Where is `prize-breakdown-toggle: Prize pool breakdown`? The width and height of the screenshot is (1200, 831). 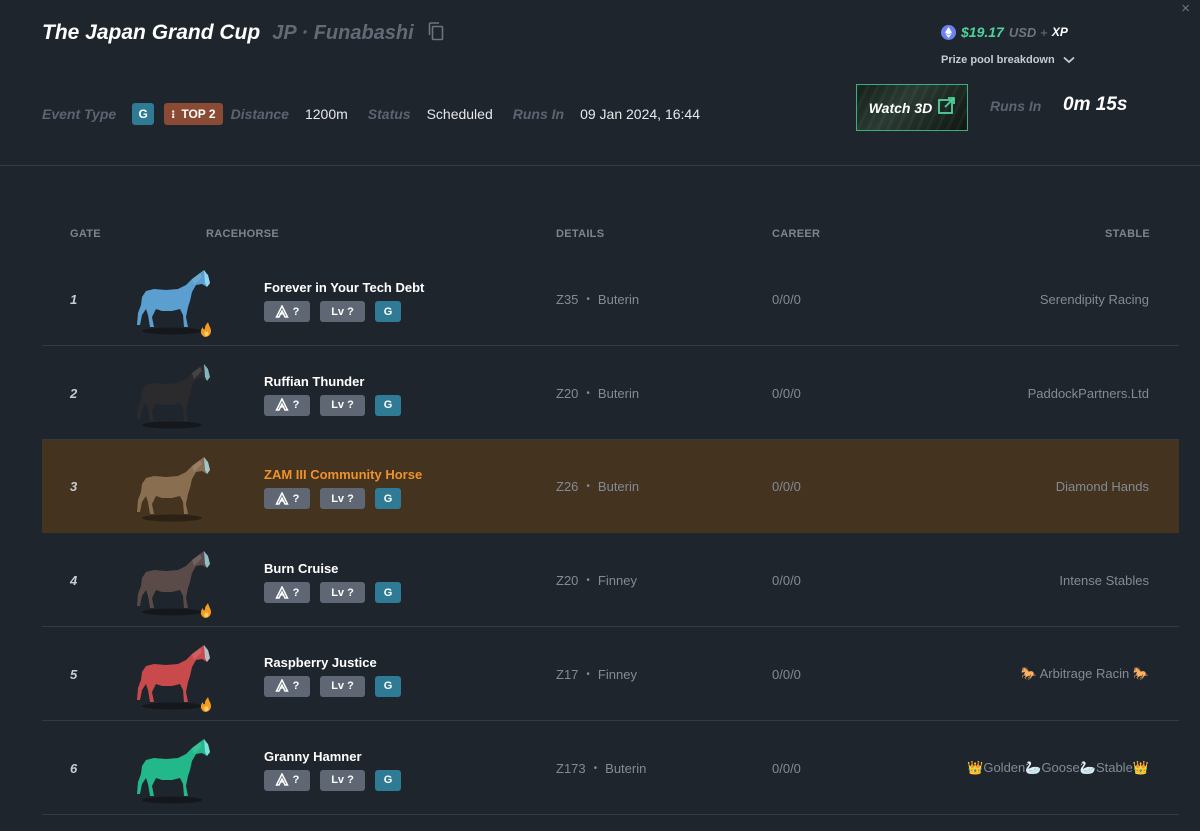
prize-breakdown-toggle: Prize pool breakdown is located at coordinates (1008, 60).